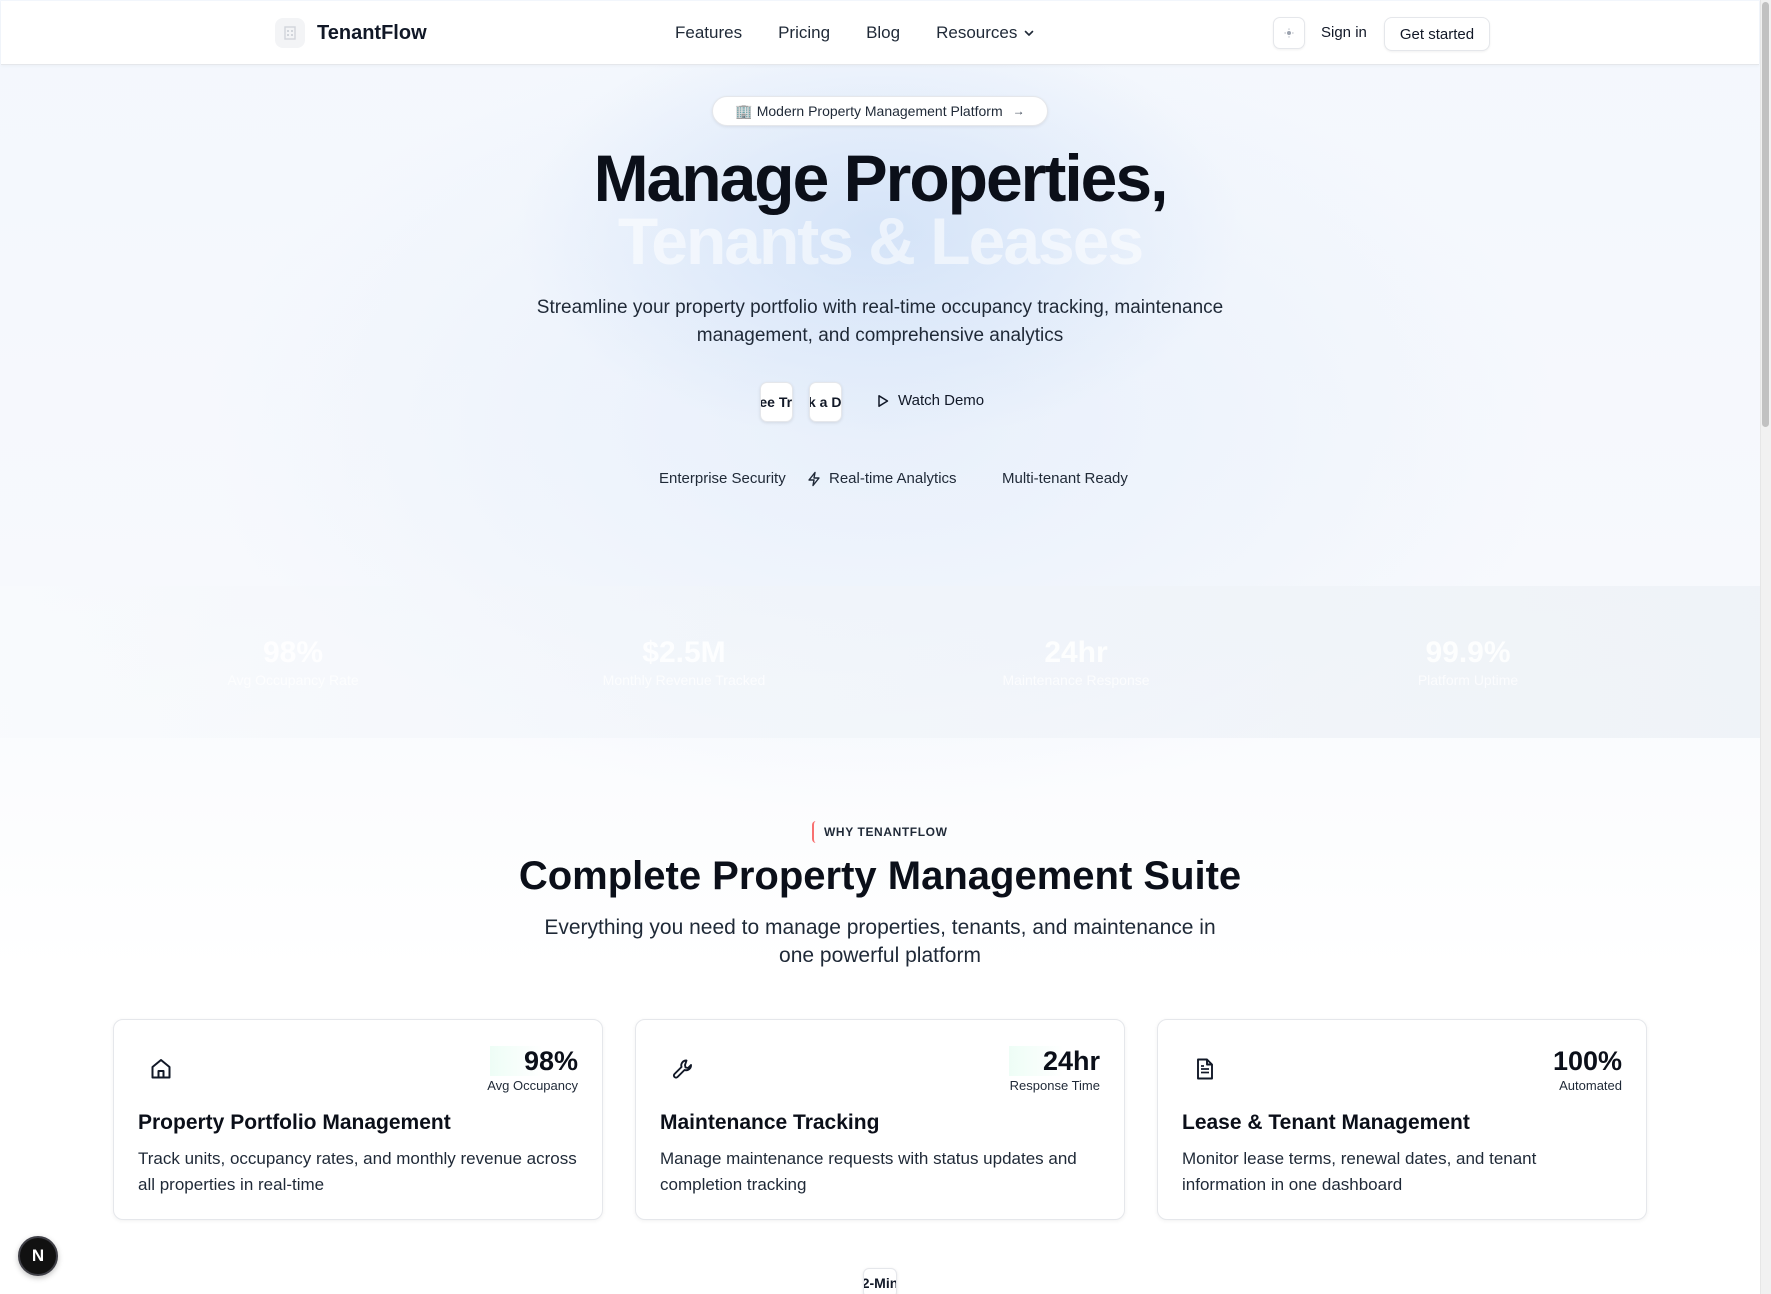  Describe the element at coordinates (708, 33) in the screenshot. I see `nav-features: Features` at that location.